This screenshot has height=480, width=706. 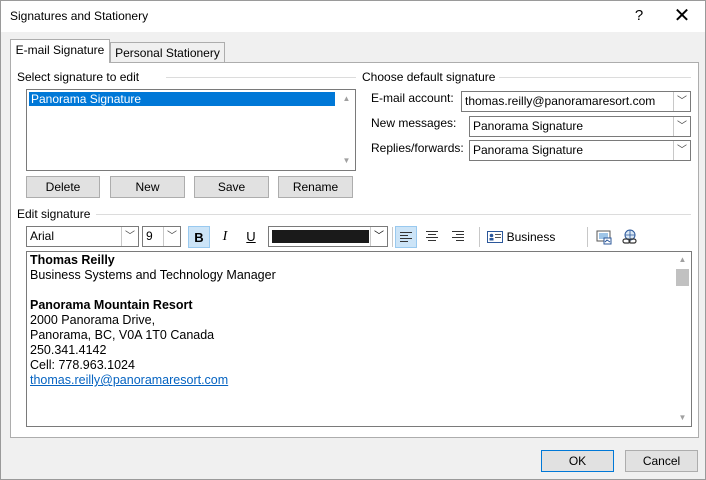 What do you see at coordinates (495, 237) in the screenshot?
I see `business-card-icon` at bounding box center [495, 237].